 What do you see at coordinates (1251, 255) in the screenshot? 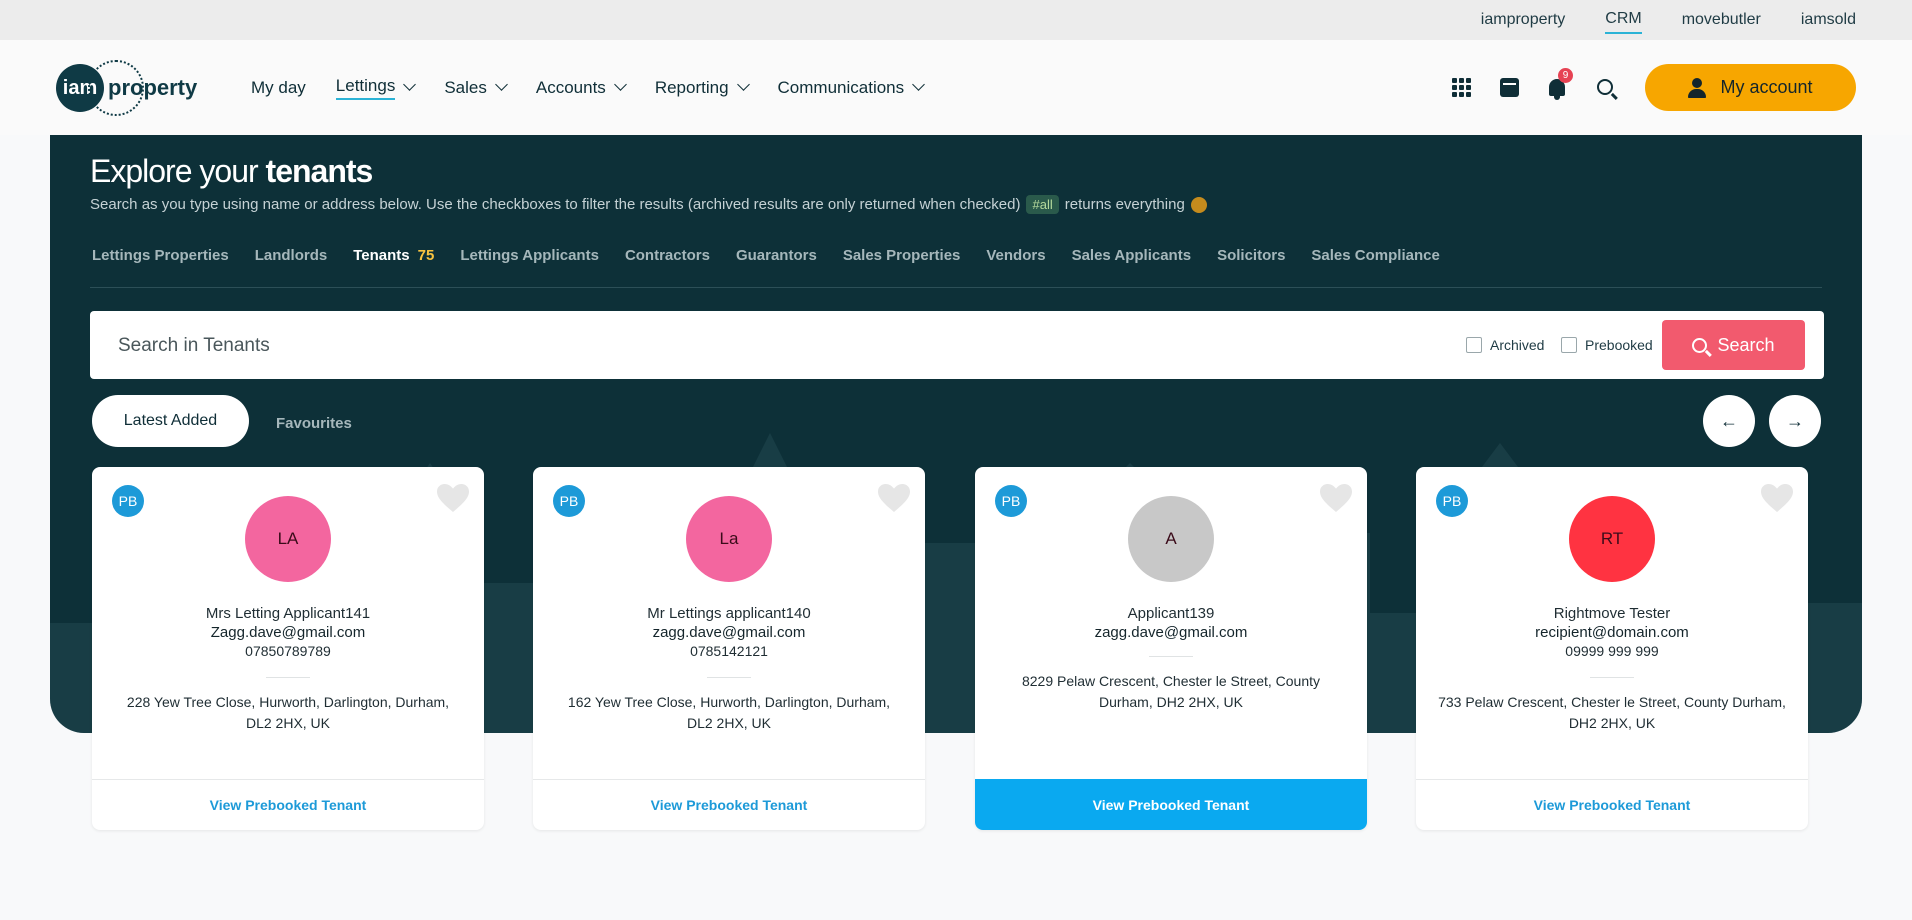
I see `tab-solicitors: Solicitors` at bounding box center [1251, 255].